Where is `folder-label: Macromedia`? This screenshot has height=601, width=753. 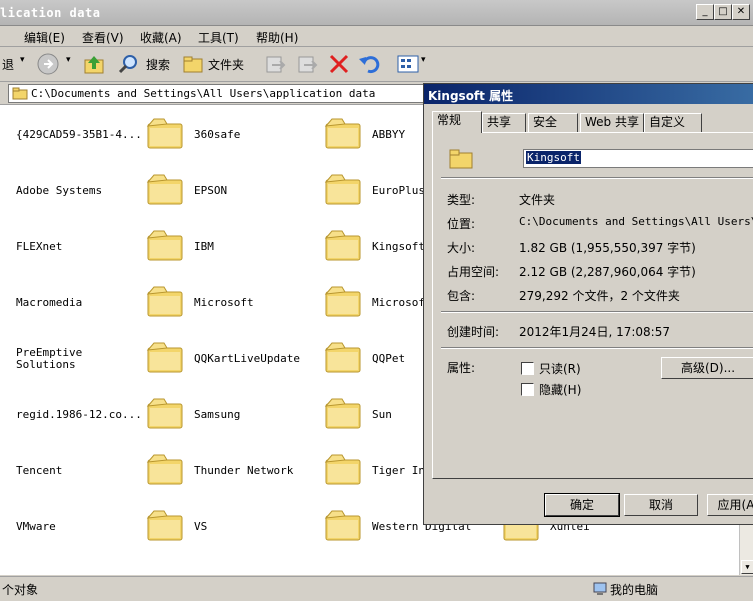 folder-label: Macromedia is located at coordinates (49, 302).